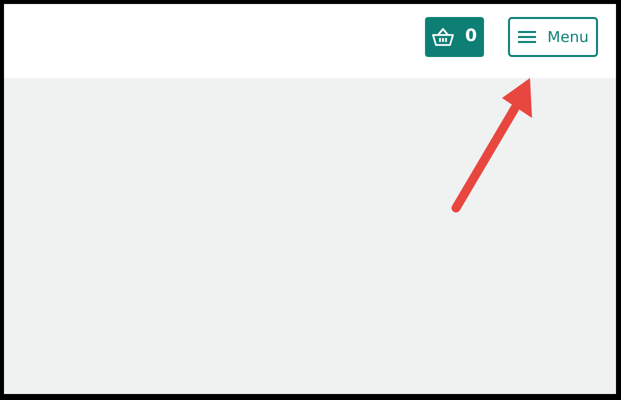 The width and height of the screenshot is (621, 400). Describe the element at coordinates (553, 37) in the screenshot. I see `menu-button: Menu` at that location.